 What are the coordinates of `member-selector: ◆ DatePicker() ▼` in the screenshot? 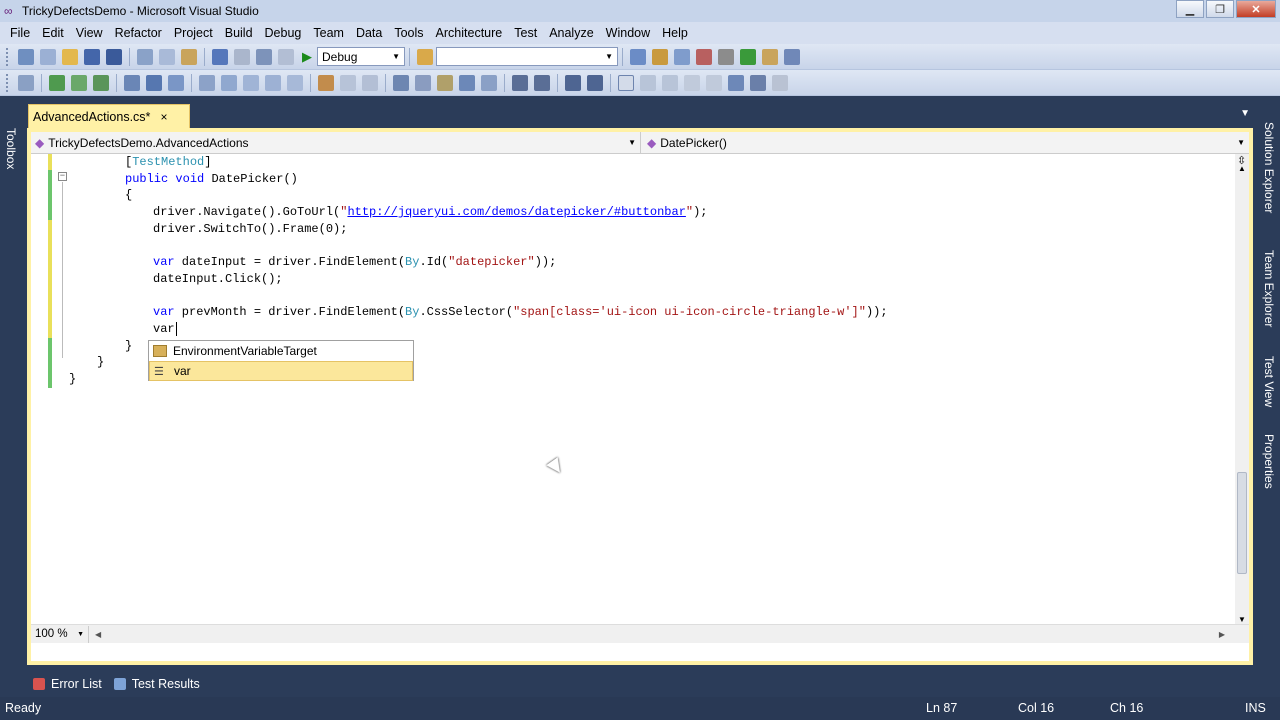 It's located at (945, 142).